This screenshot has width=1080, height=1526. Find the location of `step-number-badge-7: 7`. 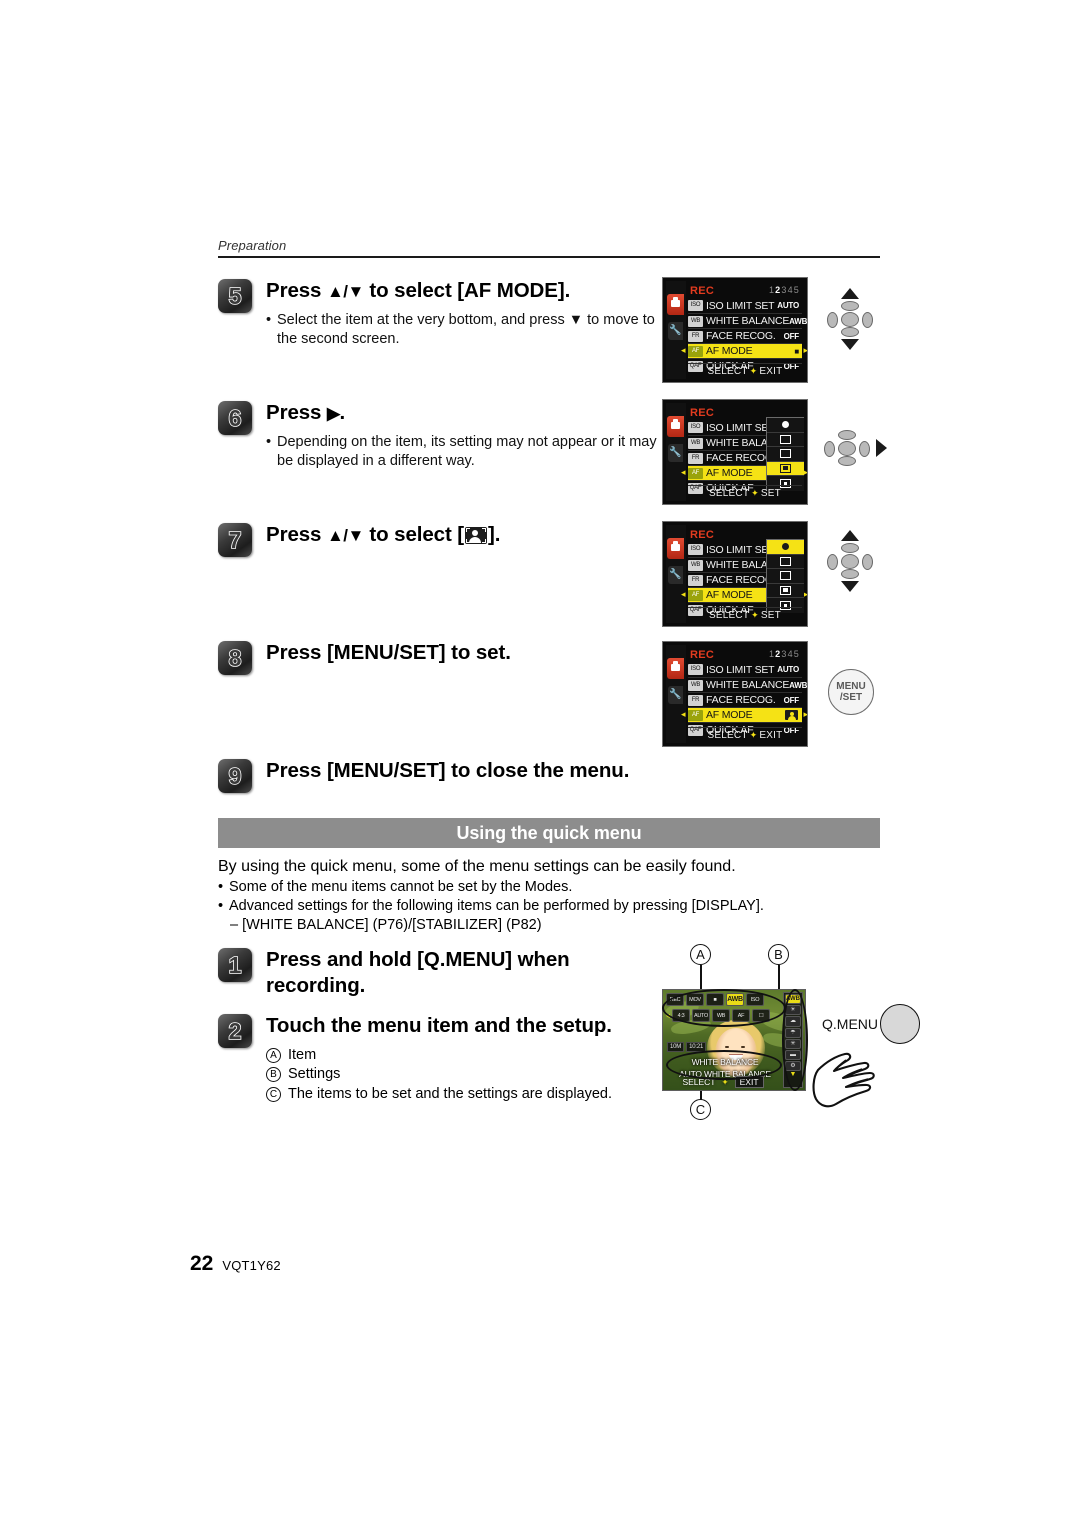

step-number-badge-7: 7 is located at coordinates (235, 540).